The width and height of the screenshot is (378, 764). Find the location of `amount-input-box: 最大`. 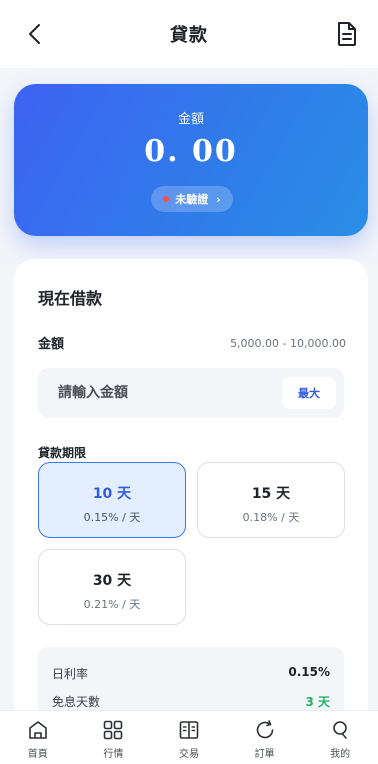

amount-input-box: 最大 is located at coordinates (191, 393).